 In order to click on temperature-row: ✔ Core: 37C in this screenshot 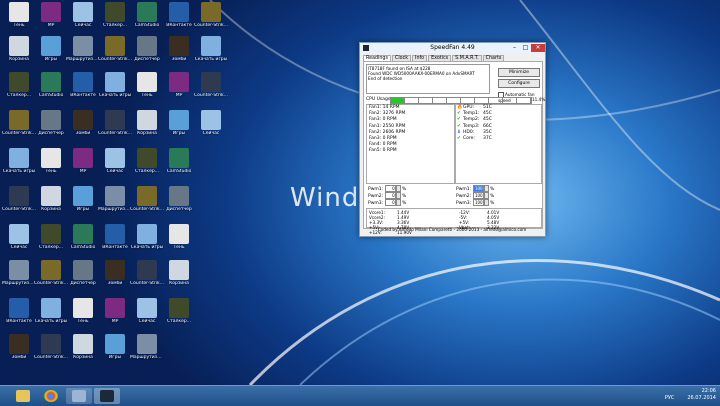, I will do `click(499, 139)`.